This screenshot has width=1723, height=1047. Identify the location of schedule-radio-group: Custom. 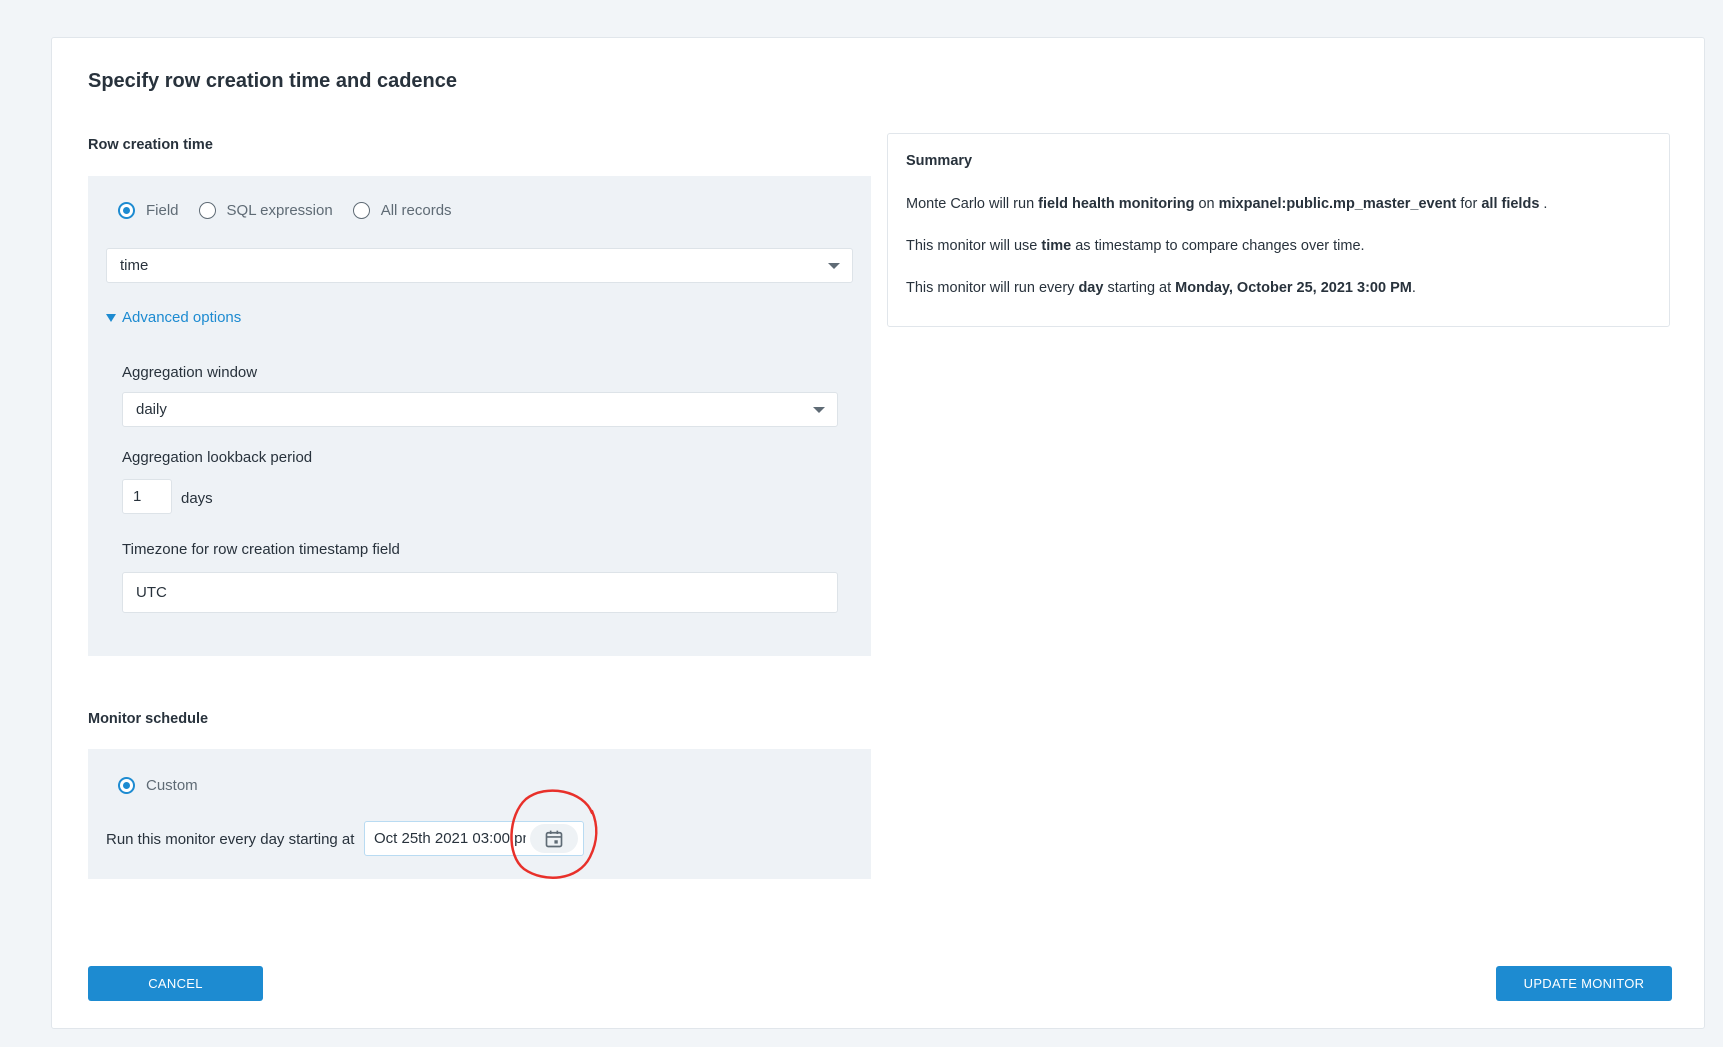
(168, 785).